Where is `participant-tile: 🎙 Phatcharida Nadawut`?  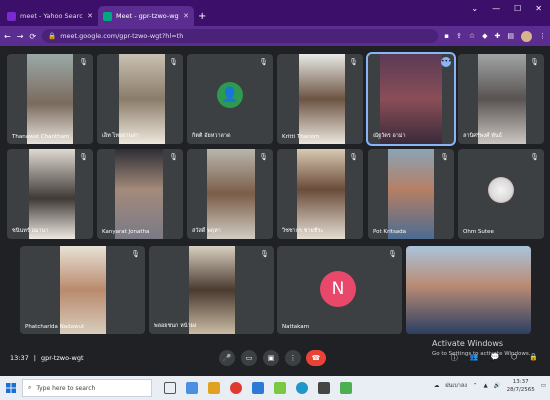
participant-tile: 🎙 Phatcharida Nadawut is located at coordinates (82, 290).